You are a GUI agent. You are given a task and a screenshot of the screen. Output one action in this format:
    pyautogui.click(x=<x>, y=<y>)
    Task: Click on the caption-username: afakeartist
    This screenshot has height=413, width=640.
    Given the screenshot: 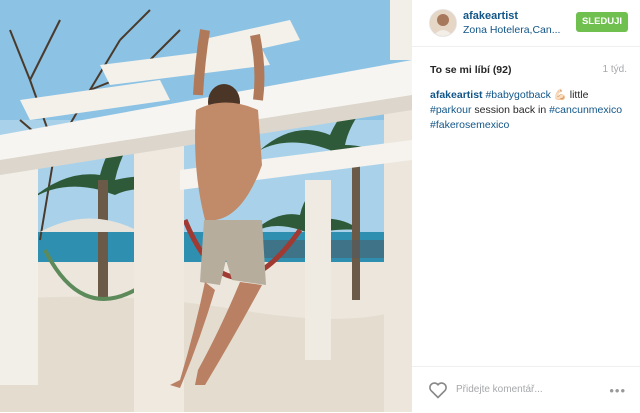 What is the action you would take?
    pyautogui.click(x=456, y=95)
    